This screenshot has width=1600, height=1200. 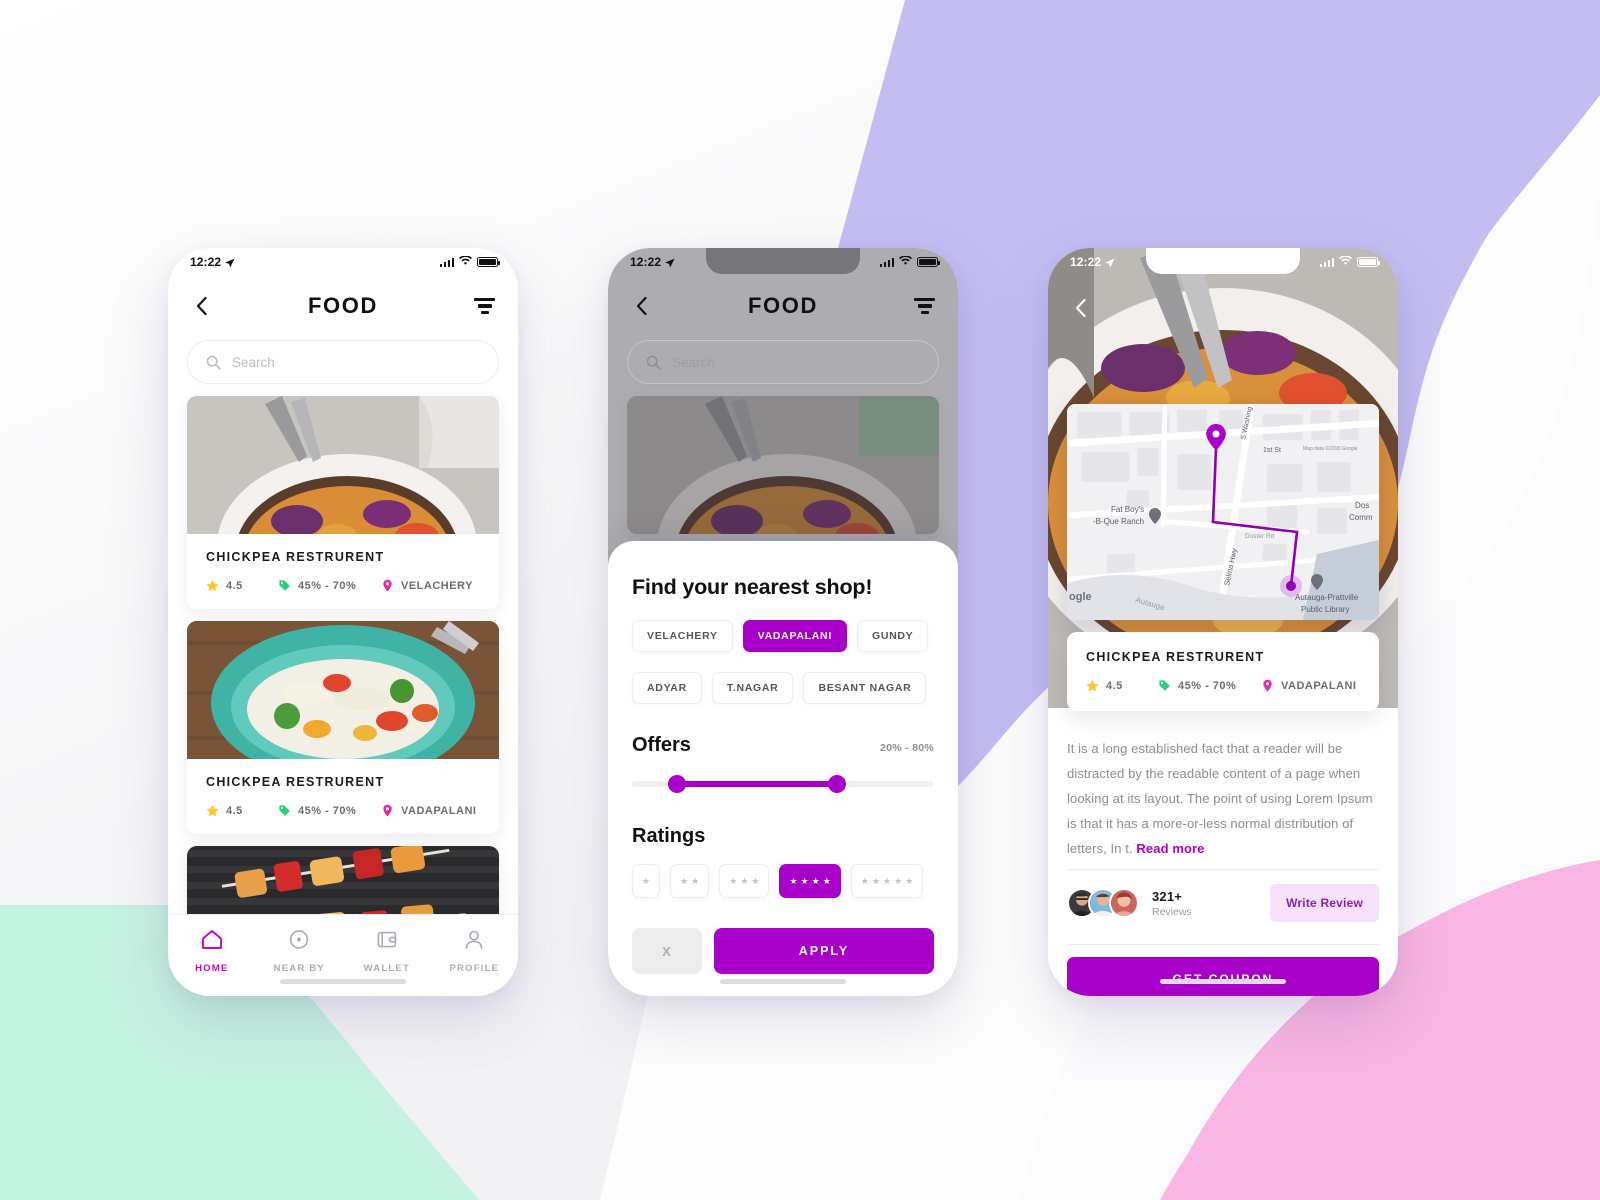 I want to click on bottom-tab-bar: HOME NEAR BY WALLET PROFILE, so click(x=343, y=955).